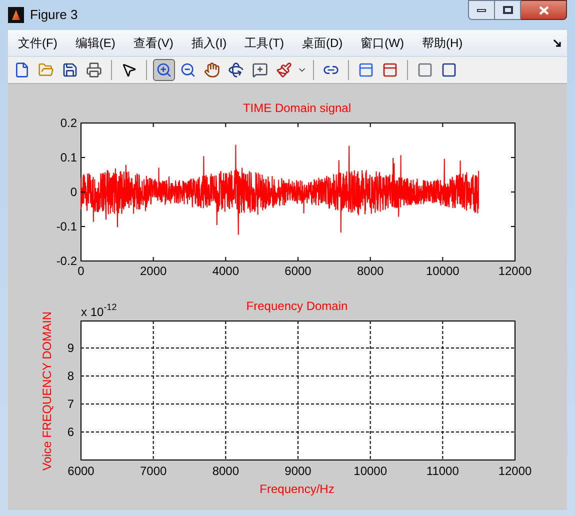 This screenshot has height=516, width=575. I want to click on axis-label: Frequency/Hz, so click(297, 489).